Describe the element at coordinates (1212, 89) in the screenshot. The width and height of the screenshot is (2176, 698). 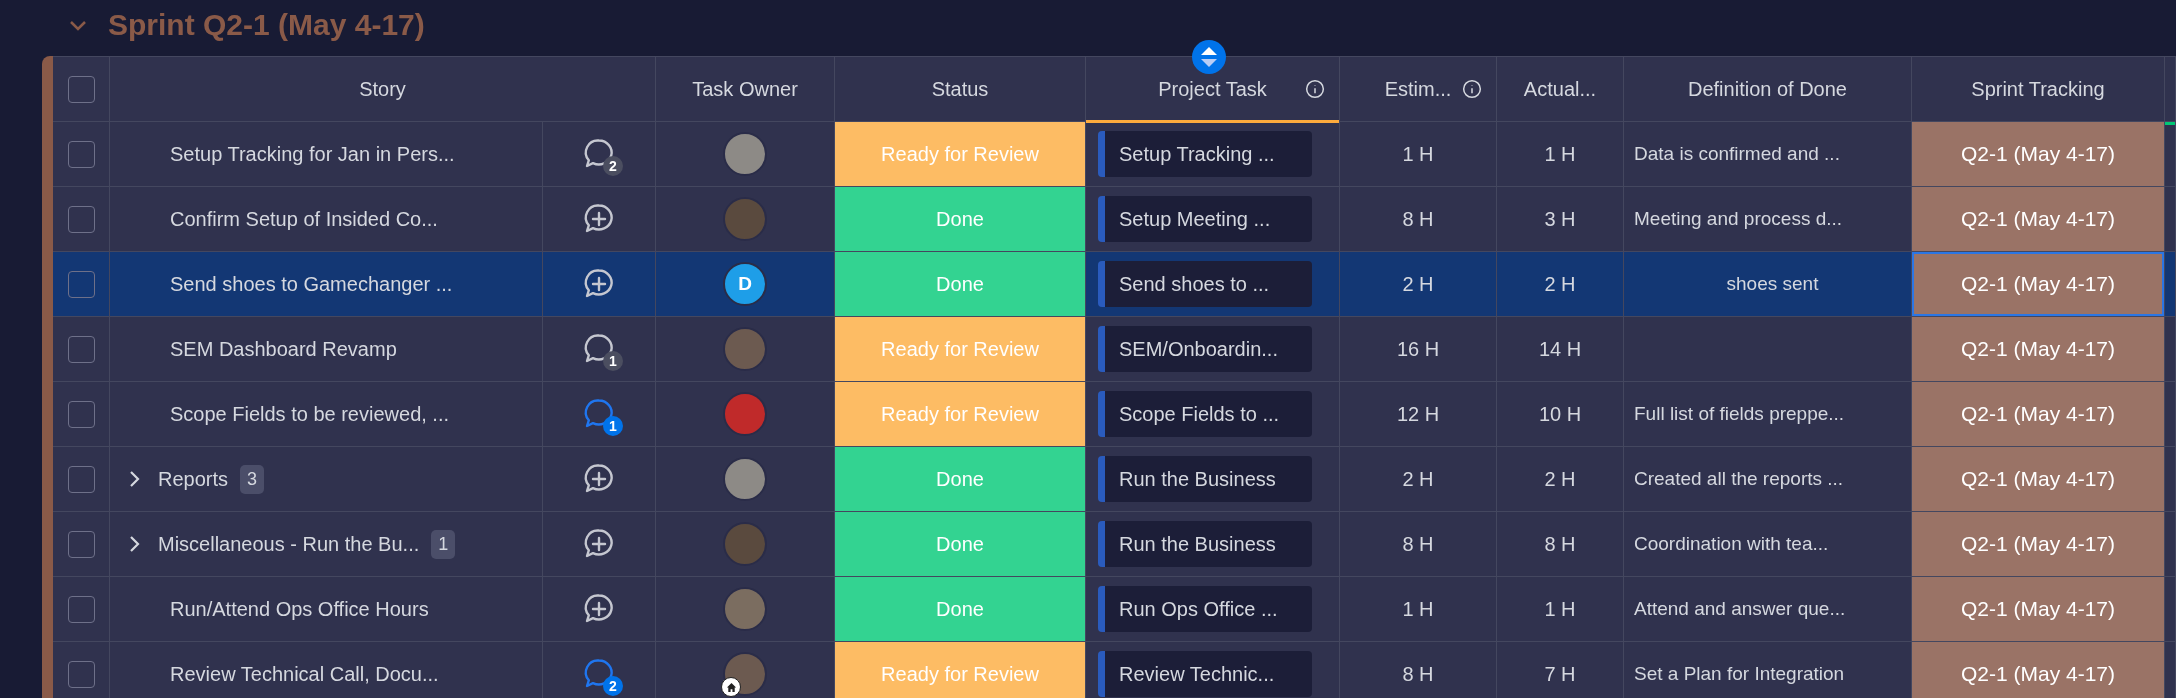
I see `column-header: Project Task` at that location.